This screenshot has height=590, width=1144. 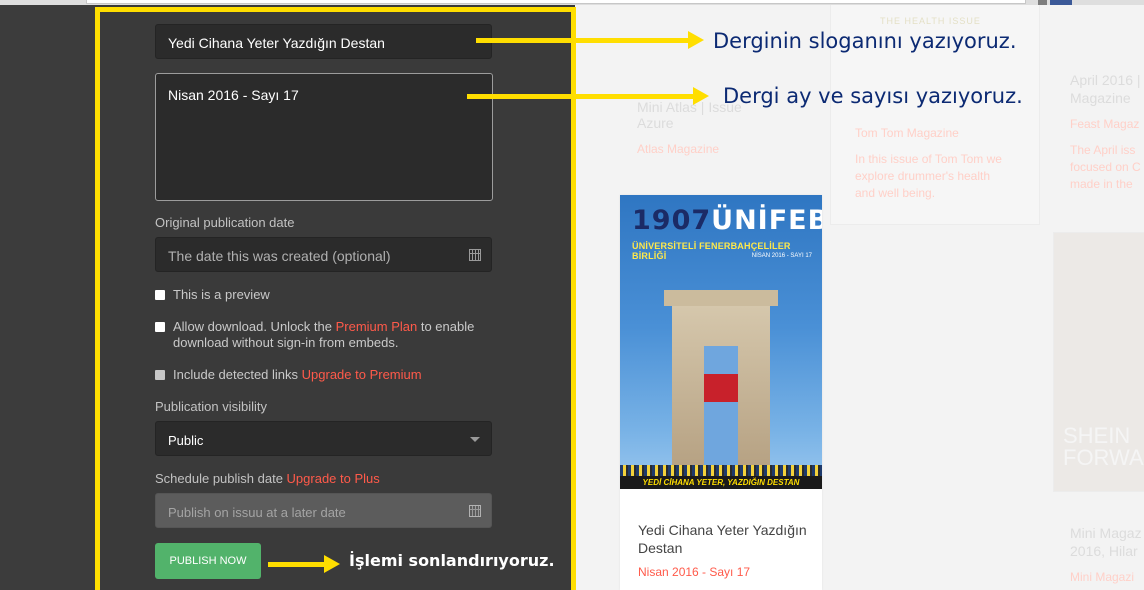 What do you see at coordinates (1101, 184) in the screenshot?
I see `bg-card-desc: made in the` at bounding box center [1101, 184].